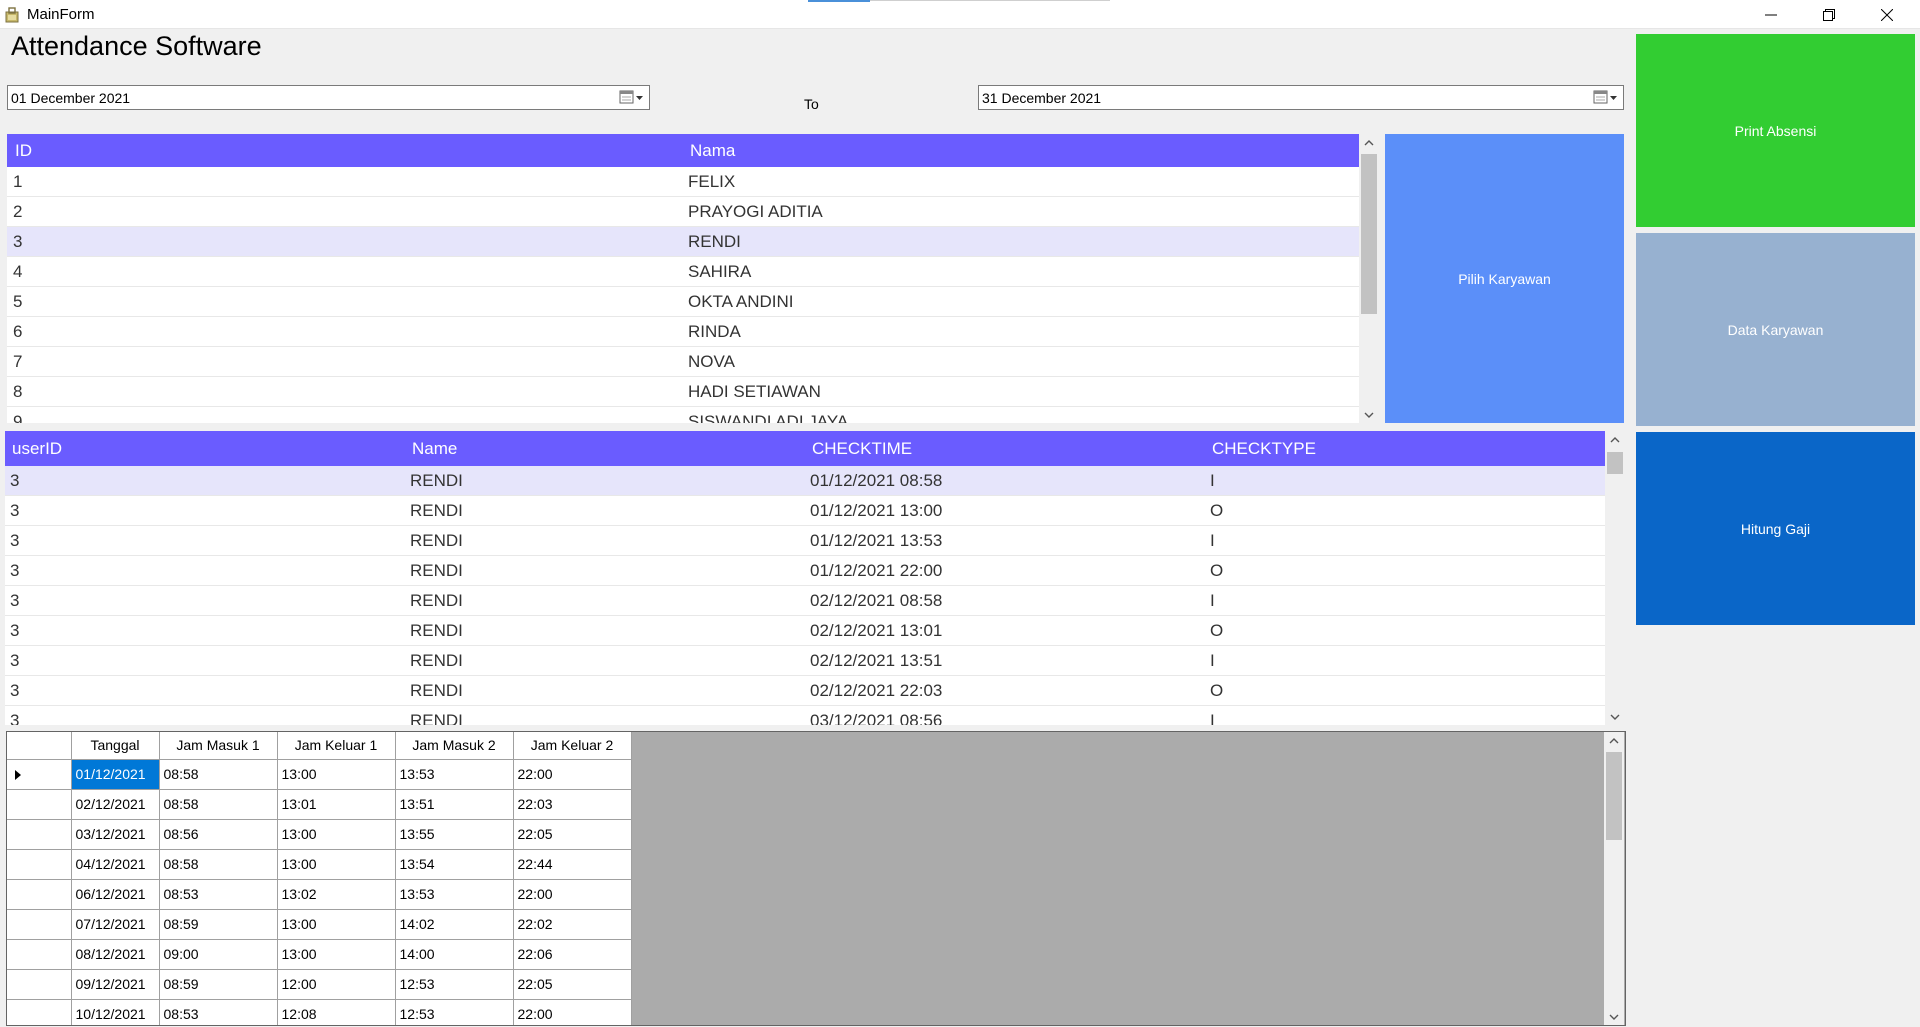  What do you see at coordinates (336, 1012) in the screenshot?
I see `summary-cell: 12:08` at bounding box center [336, 1012].